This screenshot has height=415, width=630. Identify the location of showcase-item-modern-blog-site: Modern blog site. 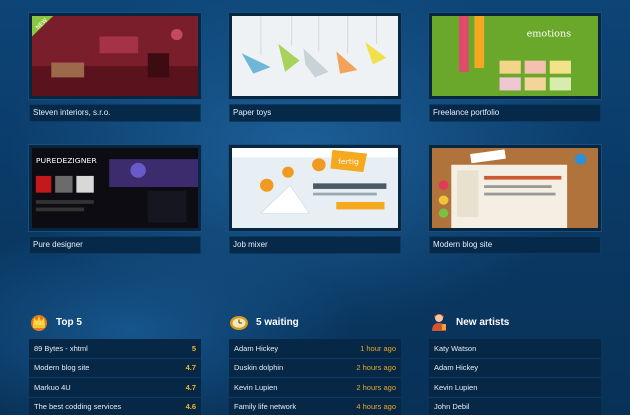
(515, 199).